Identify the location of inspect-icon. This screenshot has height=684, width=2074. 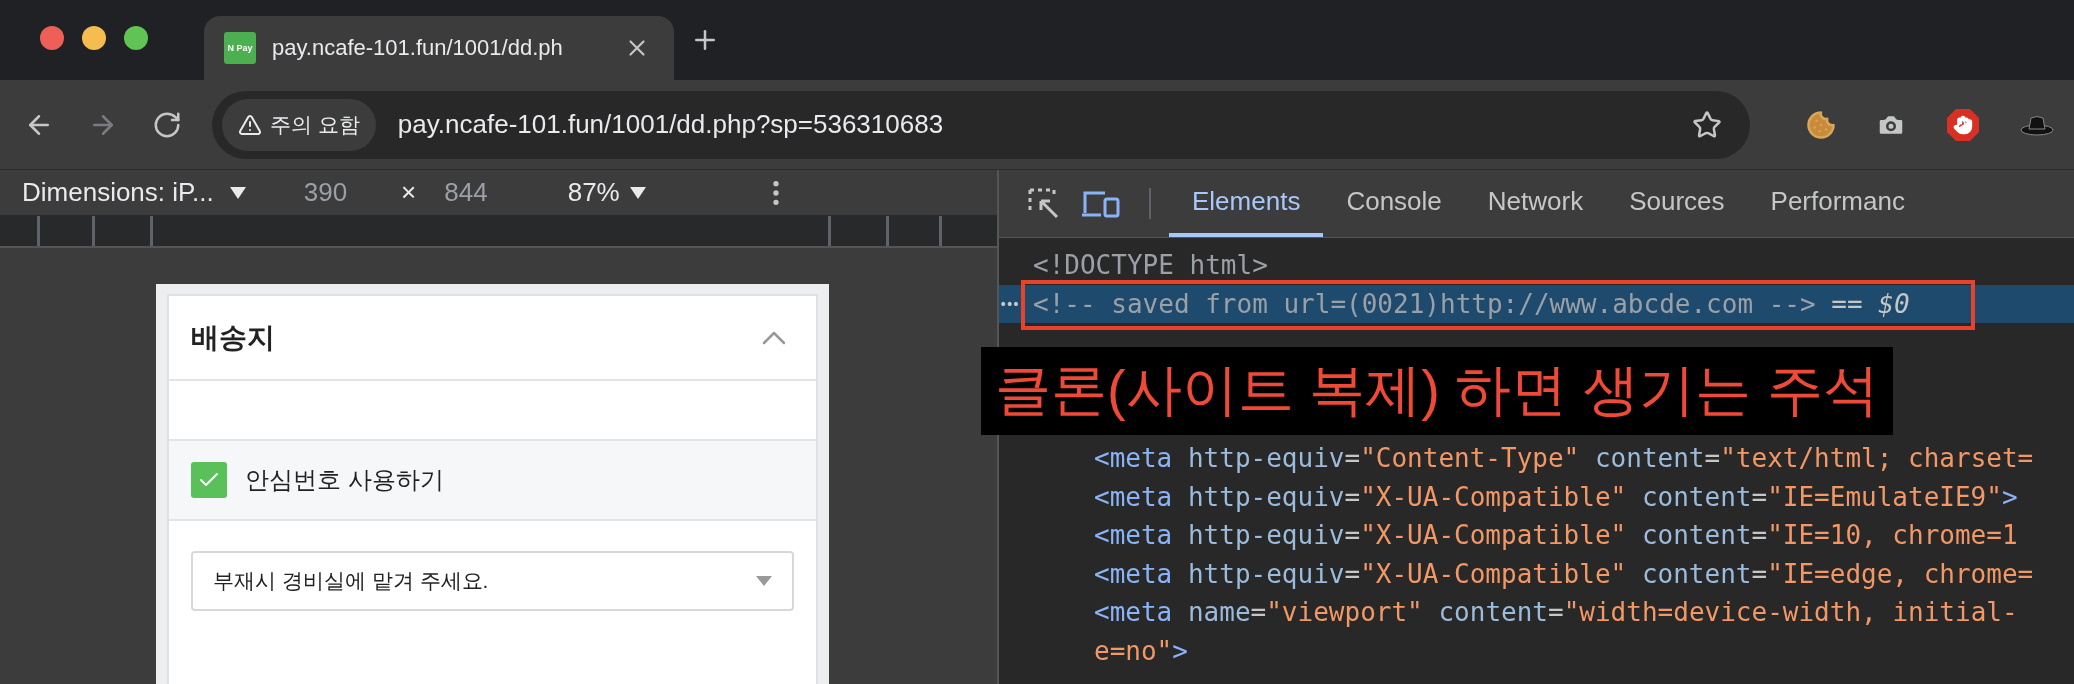
(1044, 203).